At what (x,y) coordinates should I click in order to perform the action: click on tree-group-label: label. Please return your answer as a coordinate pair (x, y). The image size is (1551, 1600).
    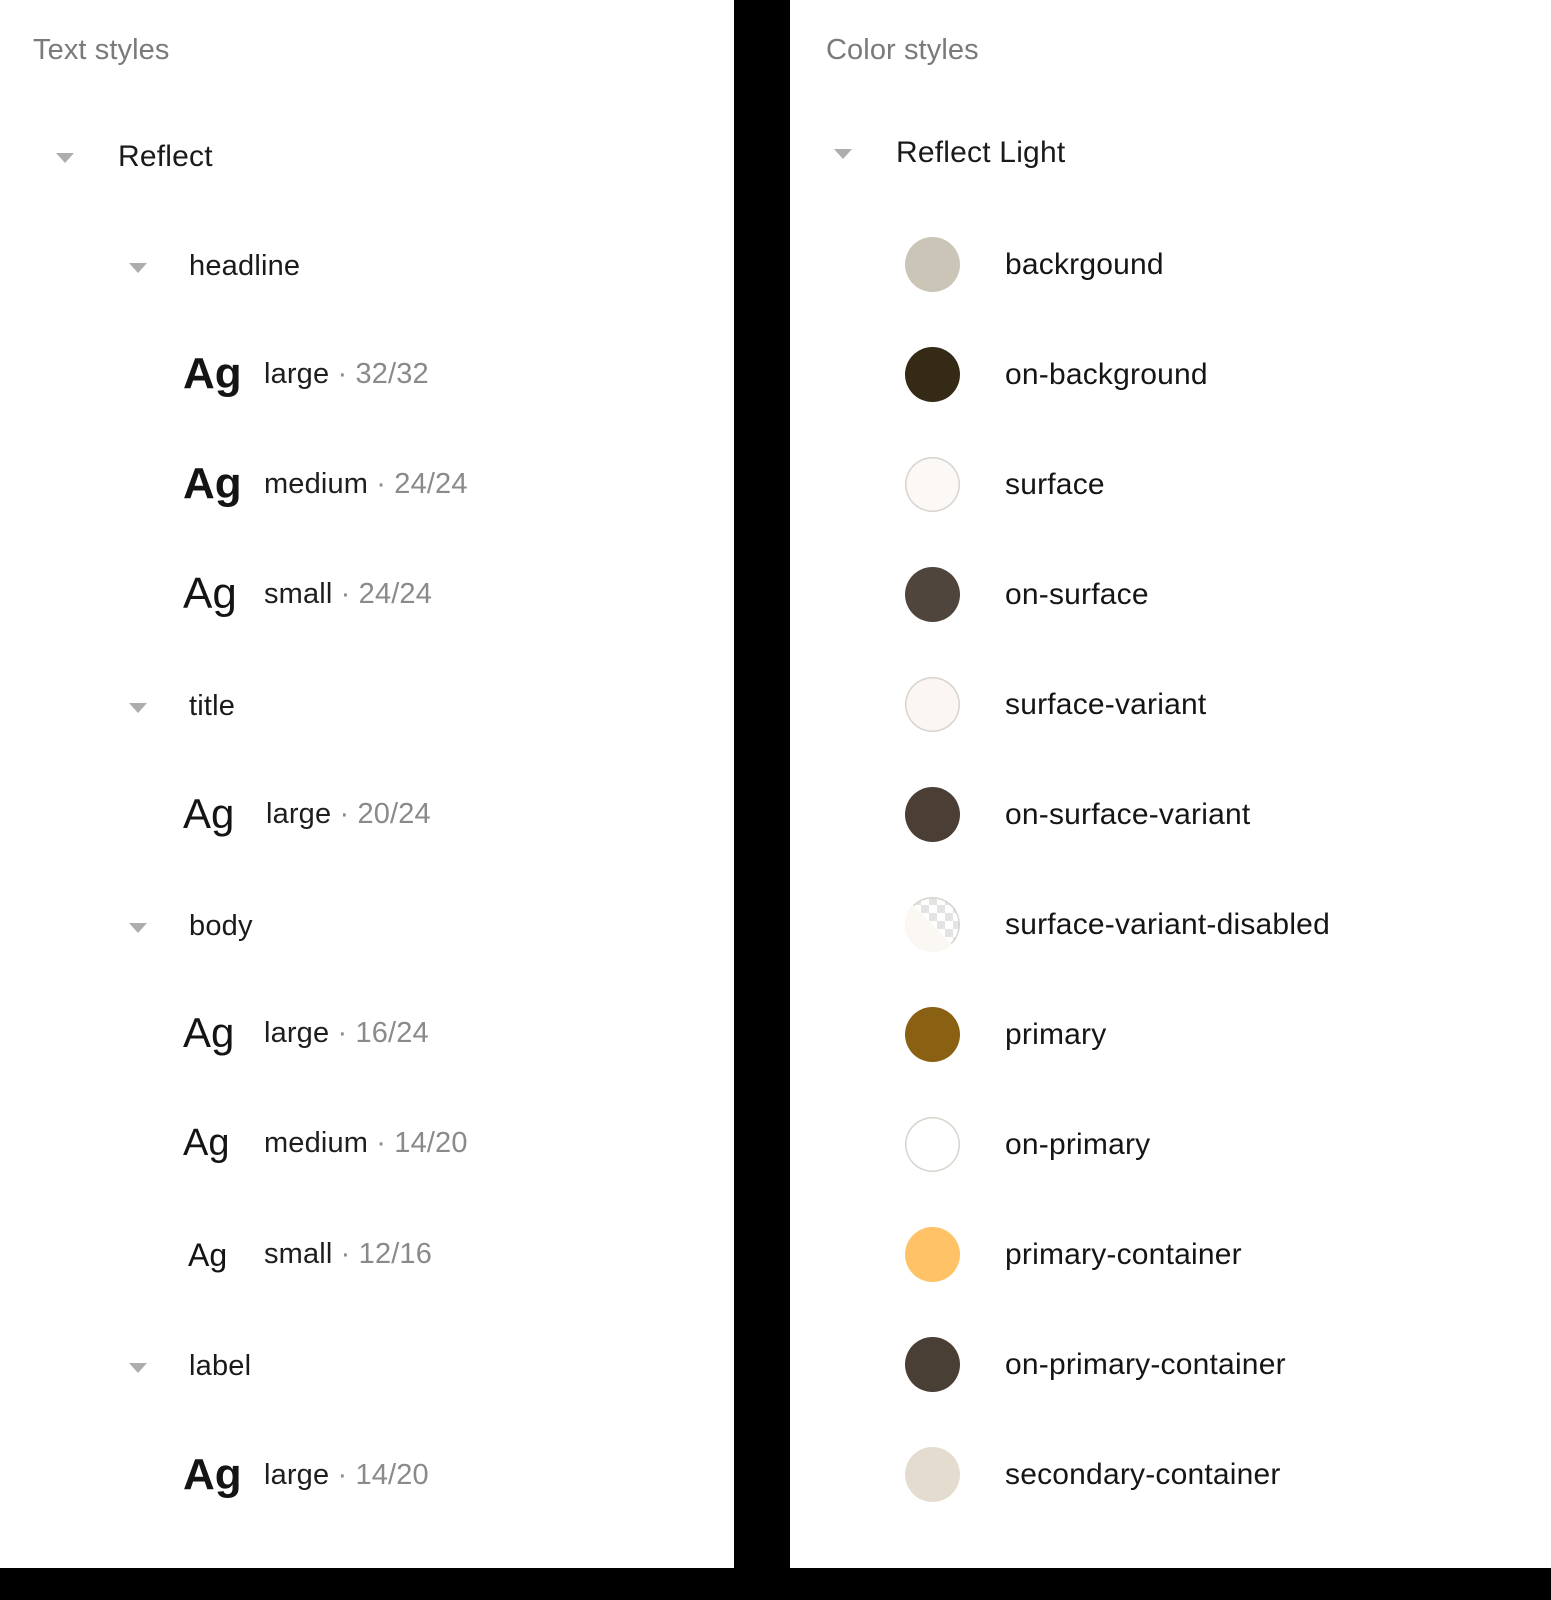
    Looking at the image, I should click on (220, 1366).